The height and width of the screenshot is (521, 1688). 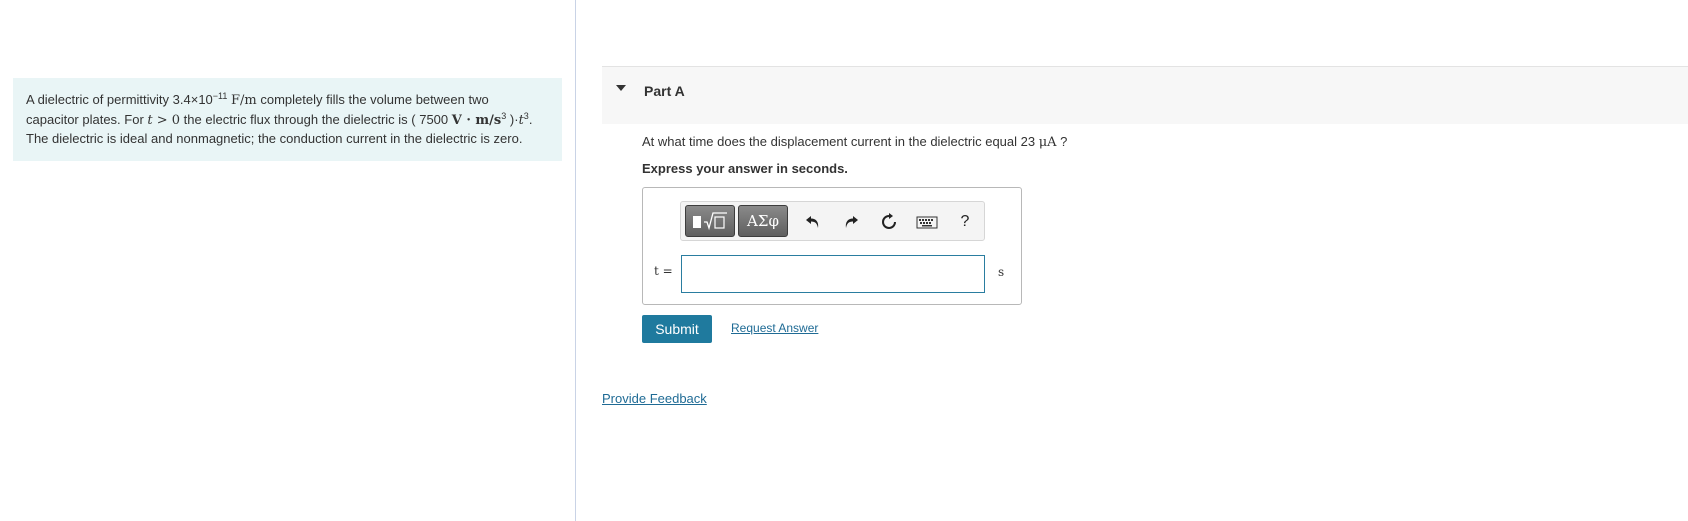 I want to click on symbols-button: ΑΣφ, so click(x=763, y=221).